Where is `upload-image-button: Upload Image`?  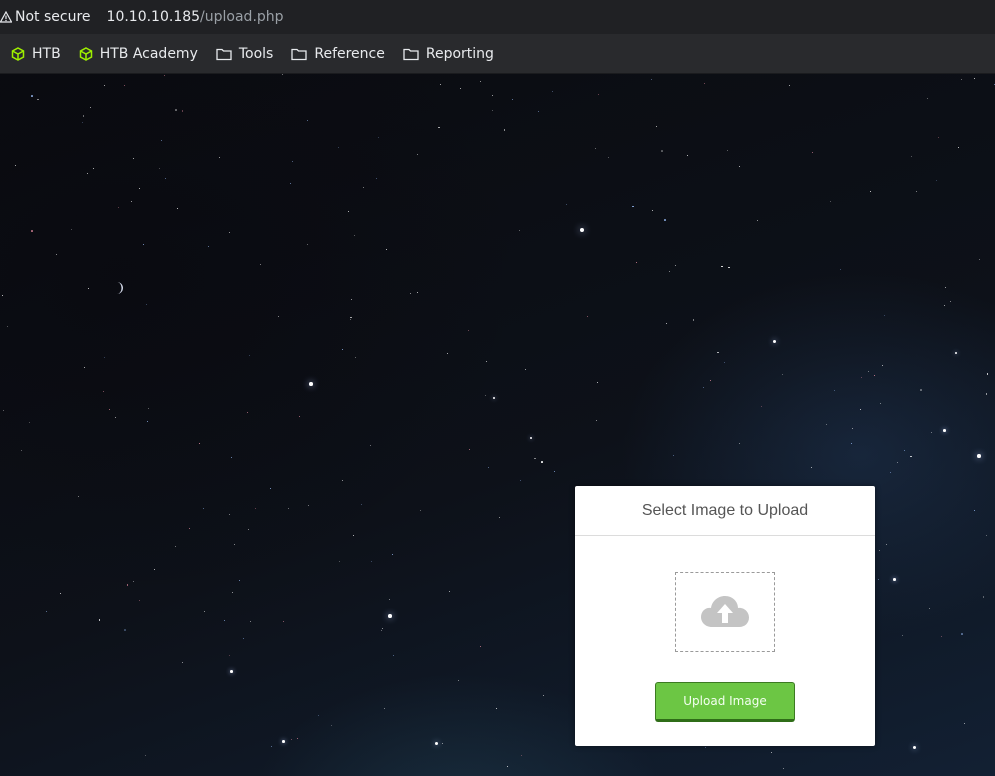
upload-image-button: Upload Image is located at coordinates (725, 702).